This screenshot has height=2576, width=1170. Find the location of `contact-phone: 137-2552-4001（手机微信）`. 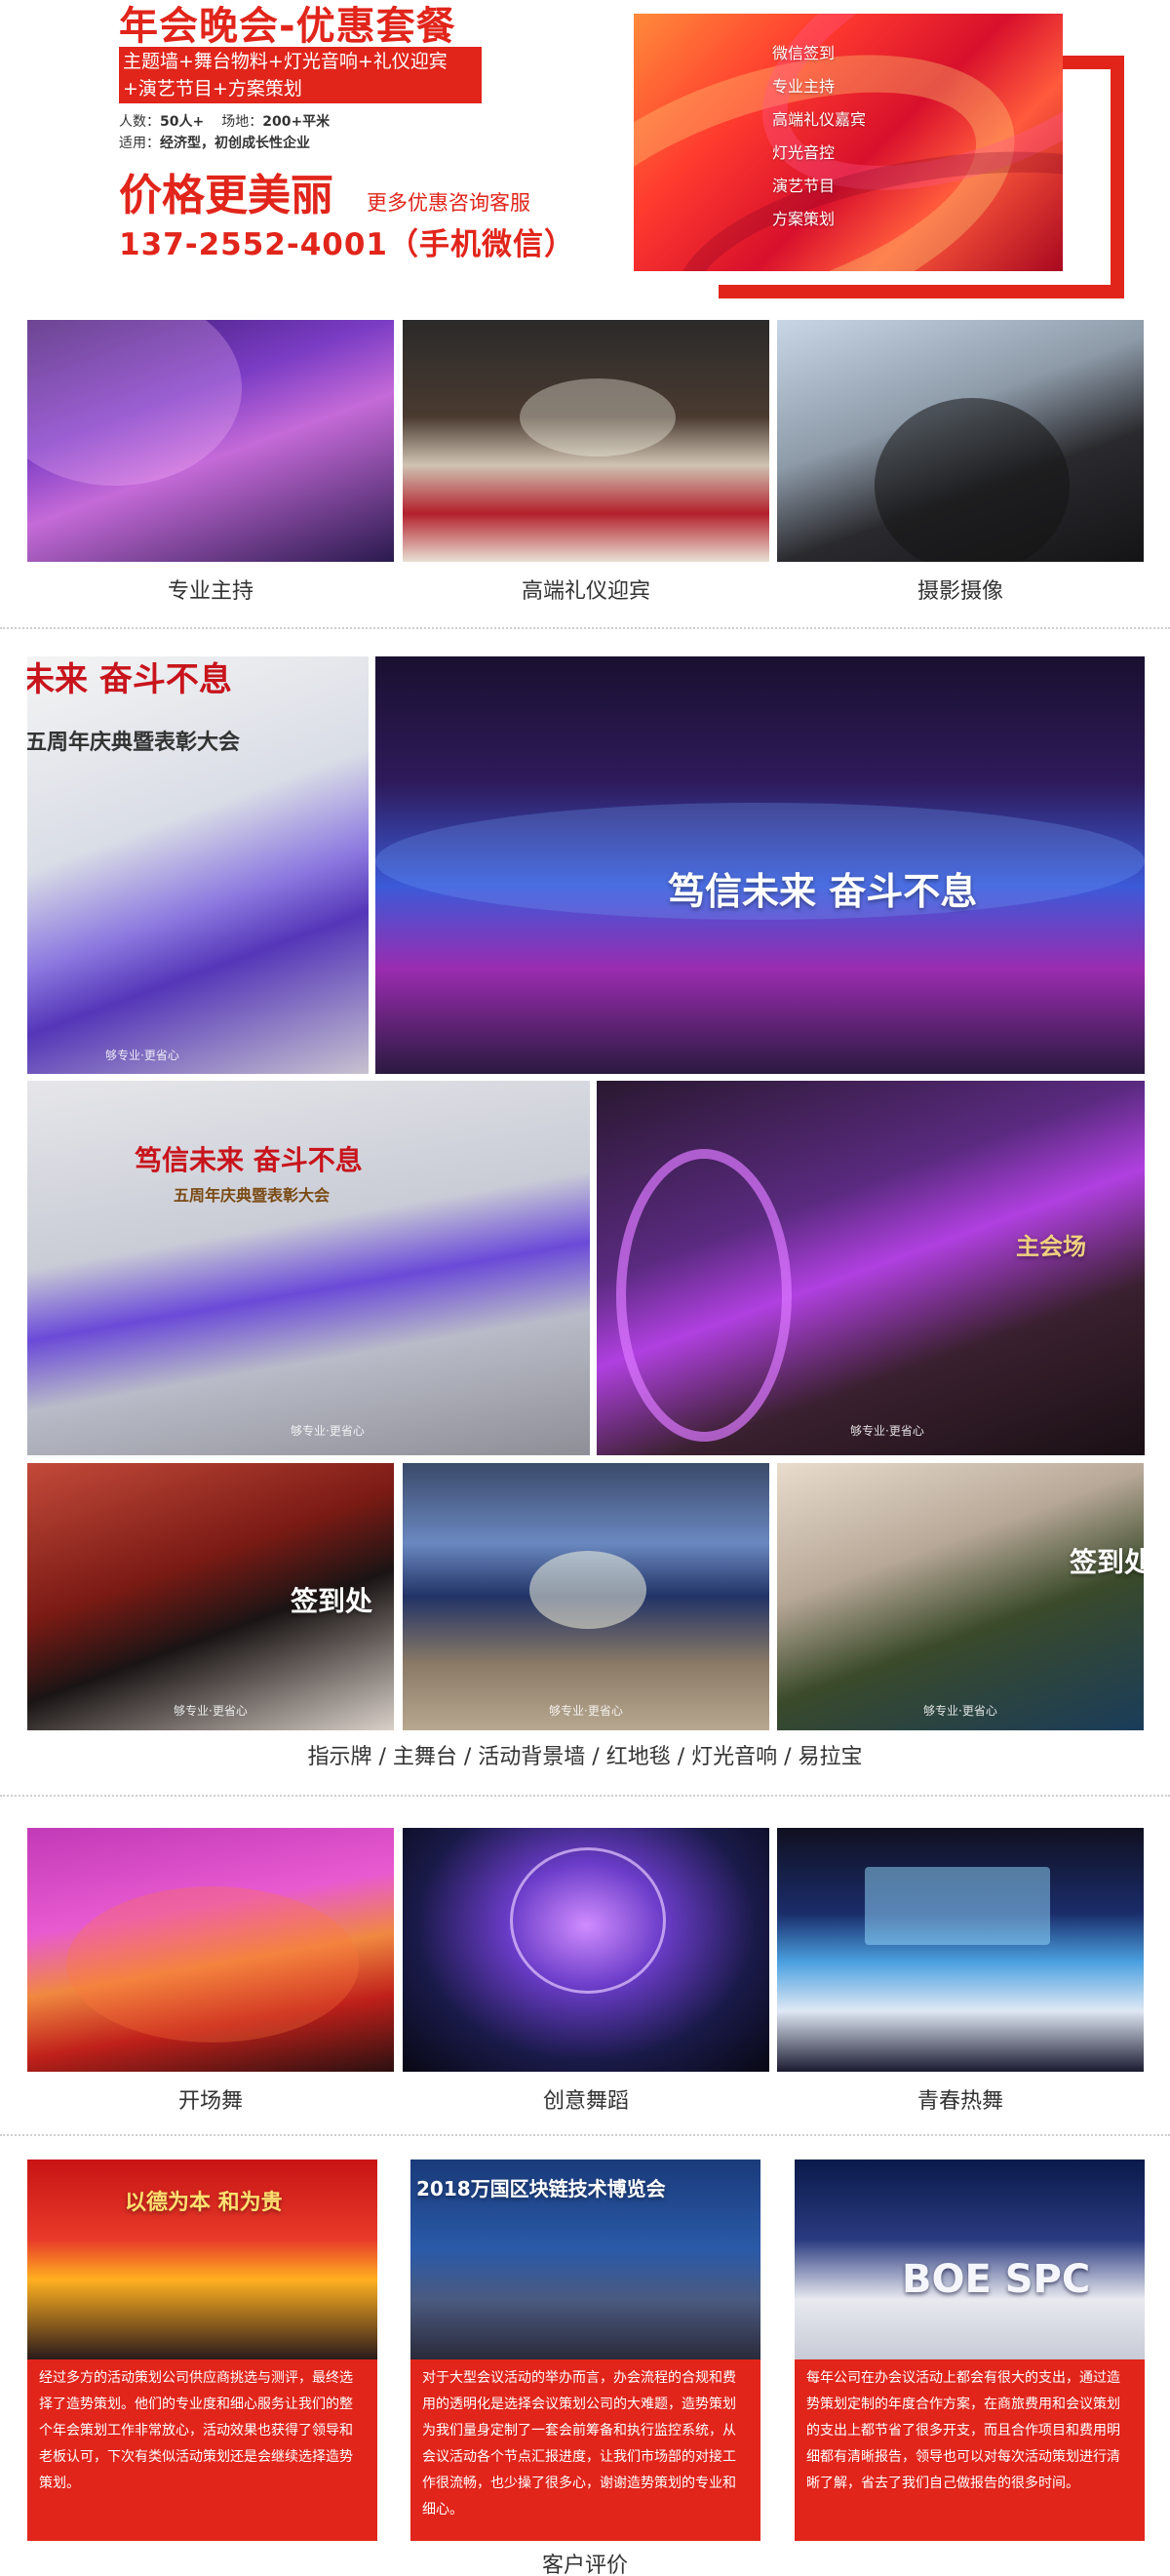

contact-phone: 137-2552-4001（手机微信） is located at coordinates (347, 241).